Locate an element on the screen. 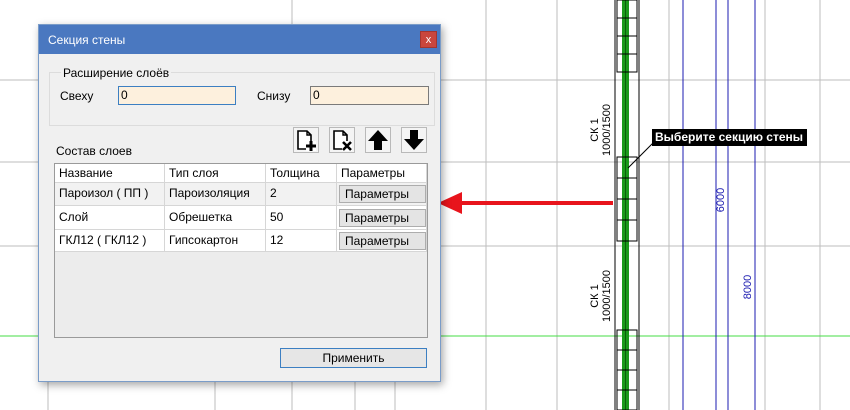  add-layer-button is located at coordinates (306, 140).